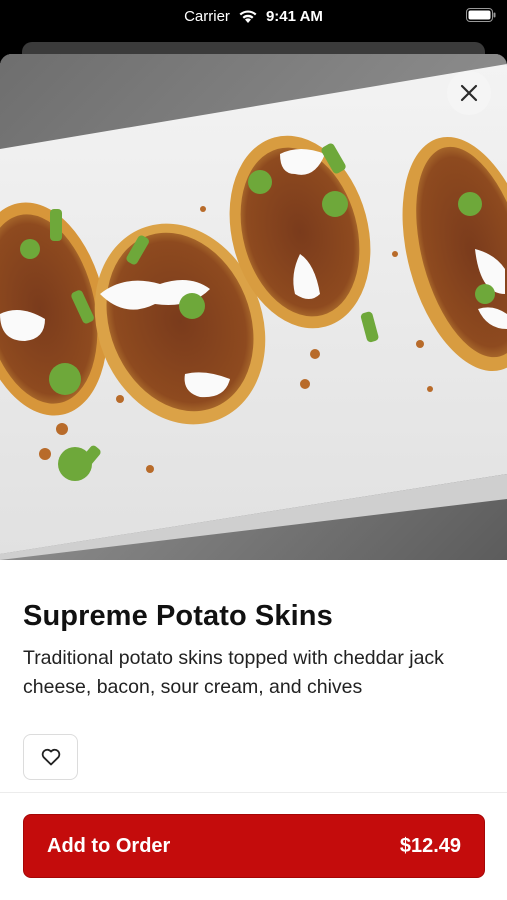 Image resolution: width=507 pixels, height=900 pixels. Describe the element at coordinates (481, 15) in the screenshot. I see `battery-icon` at that location.